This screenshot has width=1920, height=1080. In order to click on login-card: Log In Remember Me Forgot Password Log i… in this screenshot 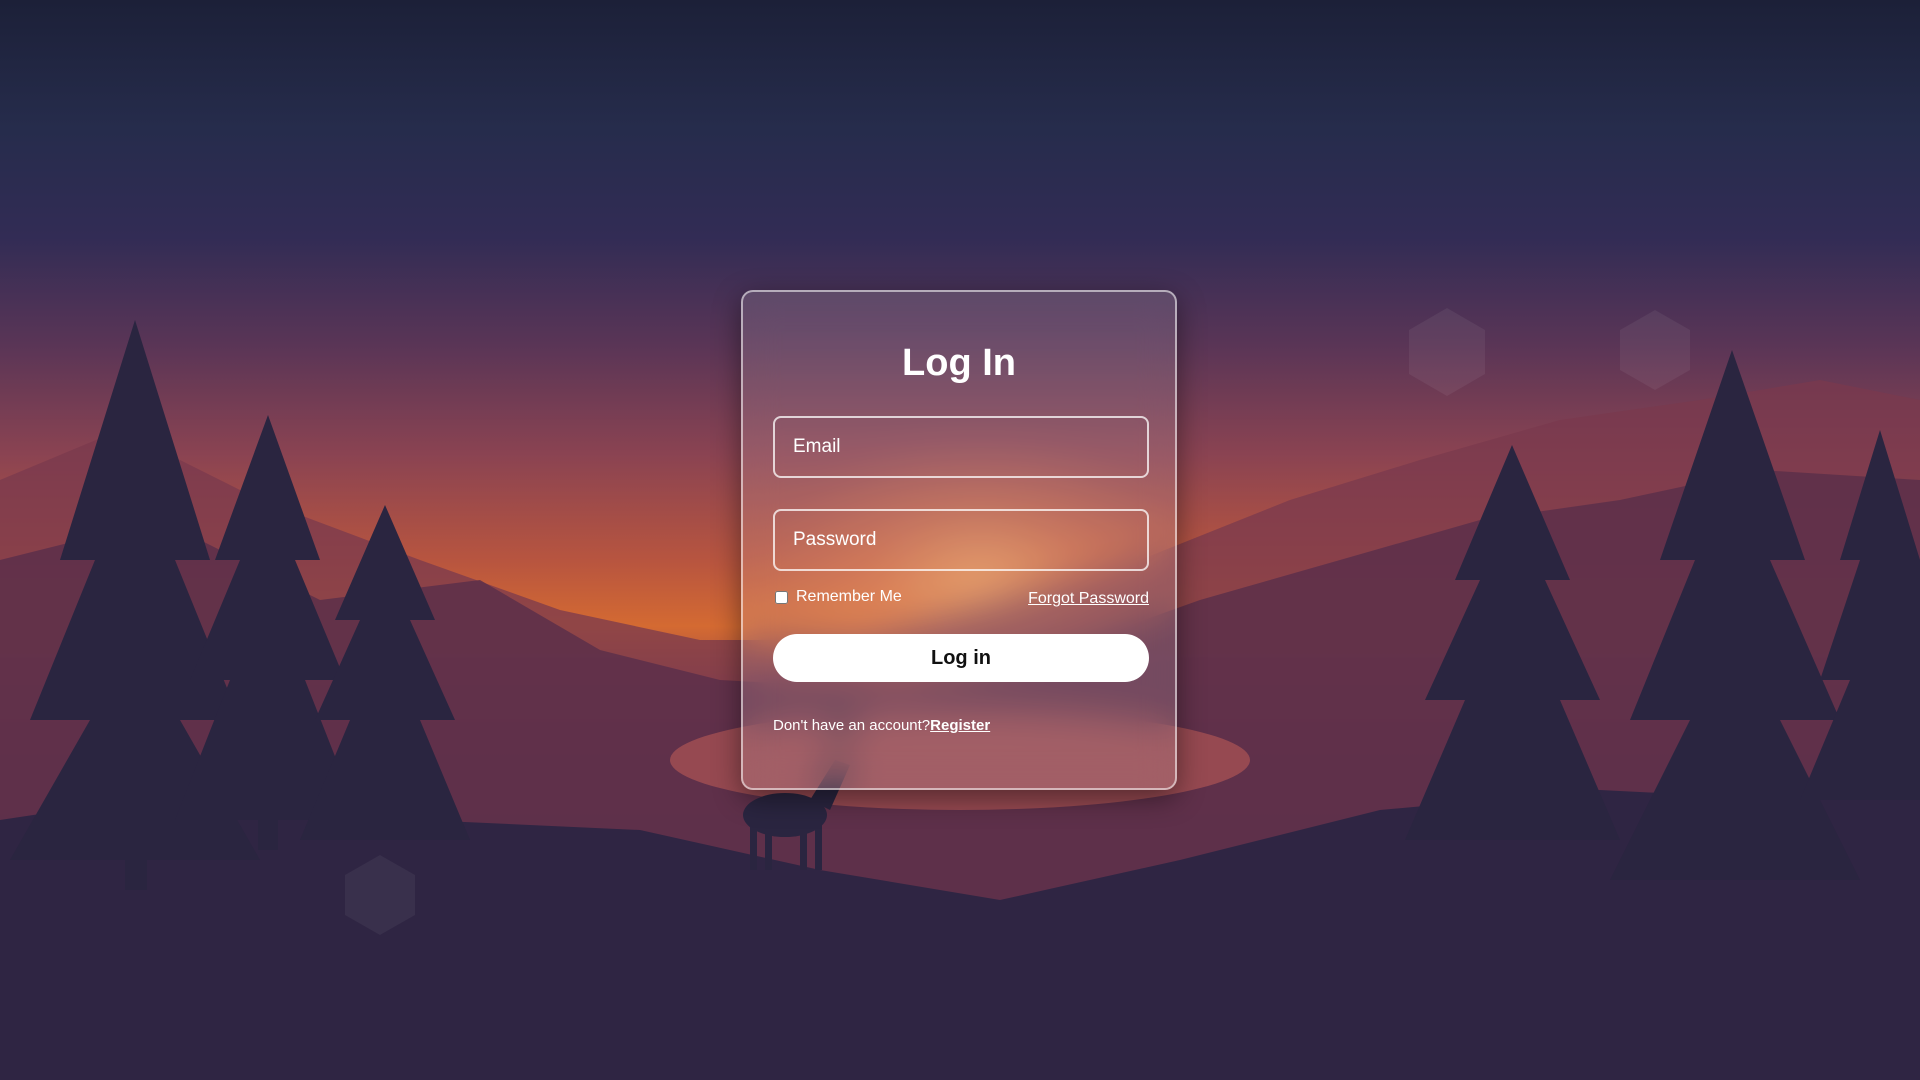, I will do `click(959, 540)`.